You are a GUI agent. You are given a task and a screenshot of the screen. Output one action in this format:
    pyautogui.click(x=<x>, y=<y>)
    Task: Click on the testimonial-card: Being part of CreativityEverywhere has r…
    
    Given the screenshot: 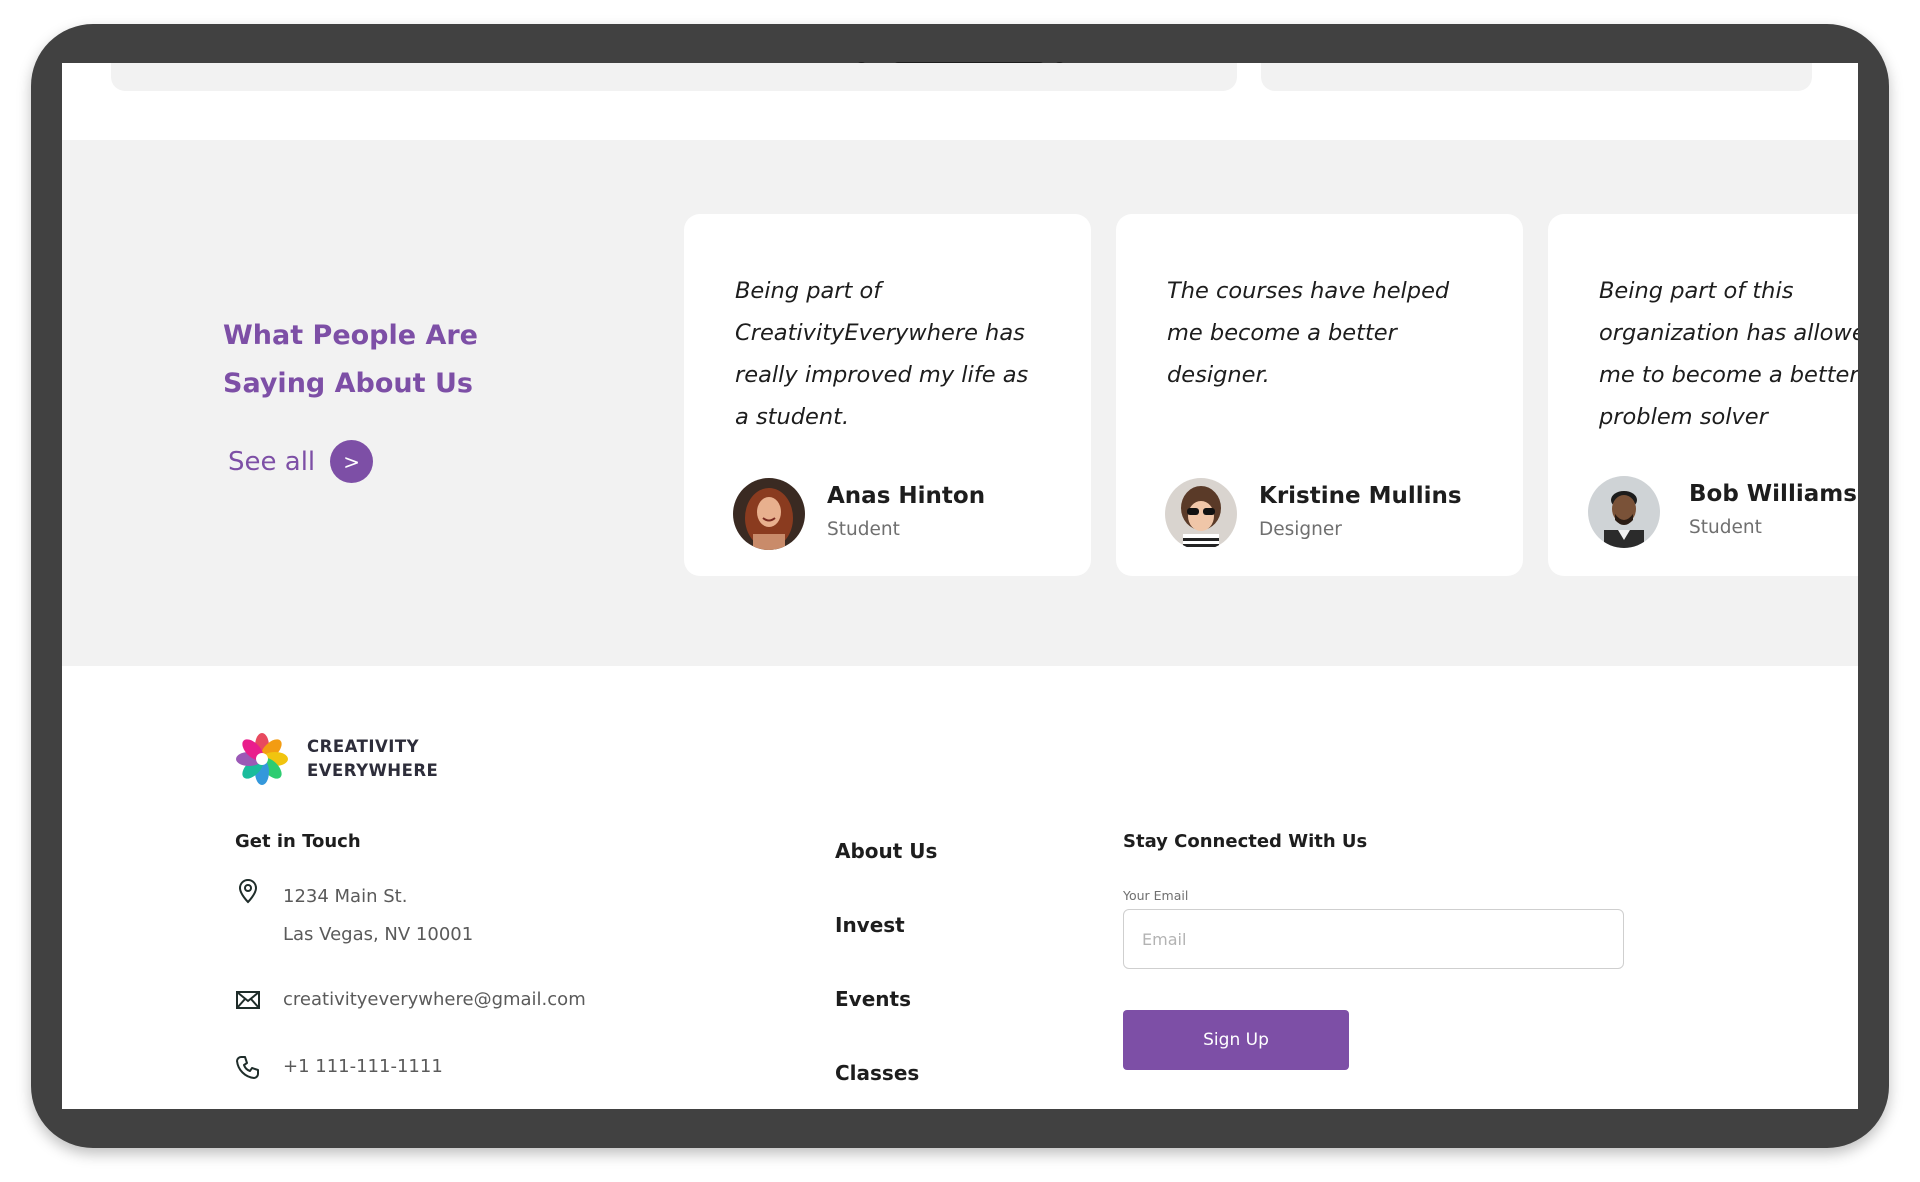 What is the action you would take?
    pyautogui.click(x=887, y=395)
    